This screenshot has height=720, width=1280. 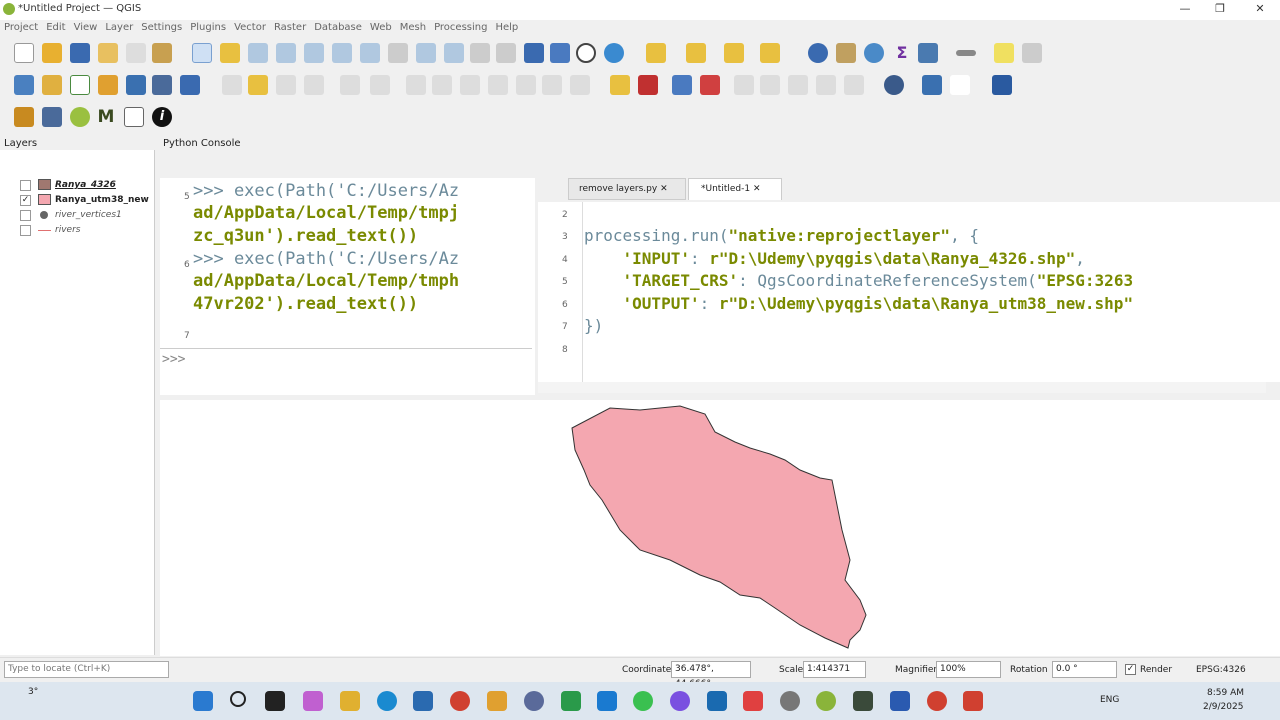 I want to click on delete-selected-icon, so click(x=442, y=85).